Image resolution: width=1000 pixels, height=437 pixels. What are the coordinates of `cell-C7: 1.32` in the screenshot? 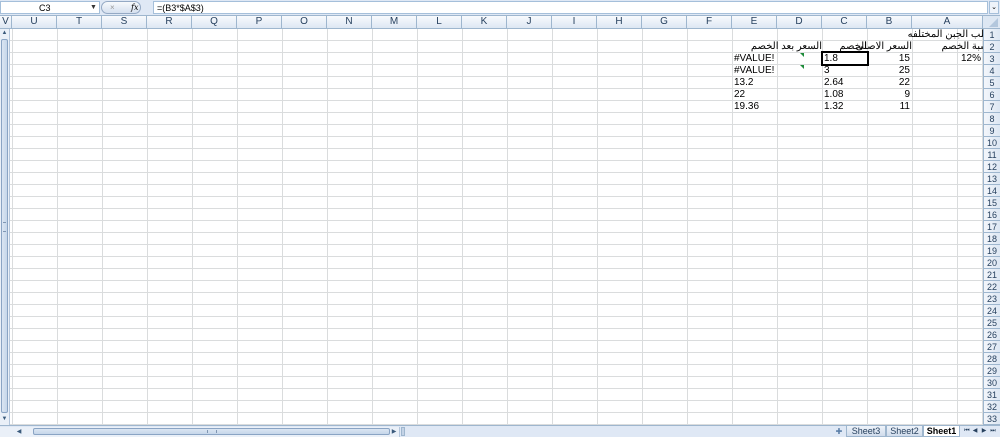 It's located at (844, 107).